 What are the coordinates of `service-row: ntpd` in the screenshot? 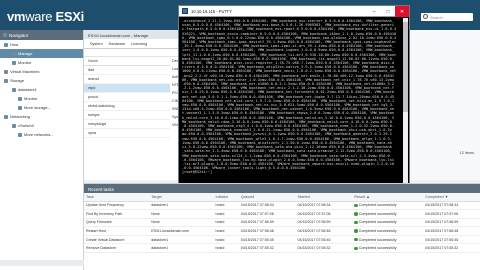 It's located at (127, 88).